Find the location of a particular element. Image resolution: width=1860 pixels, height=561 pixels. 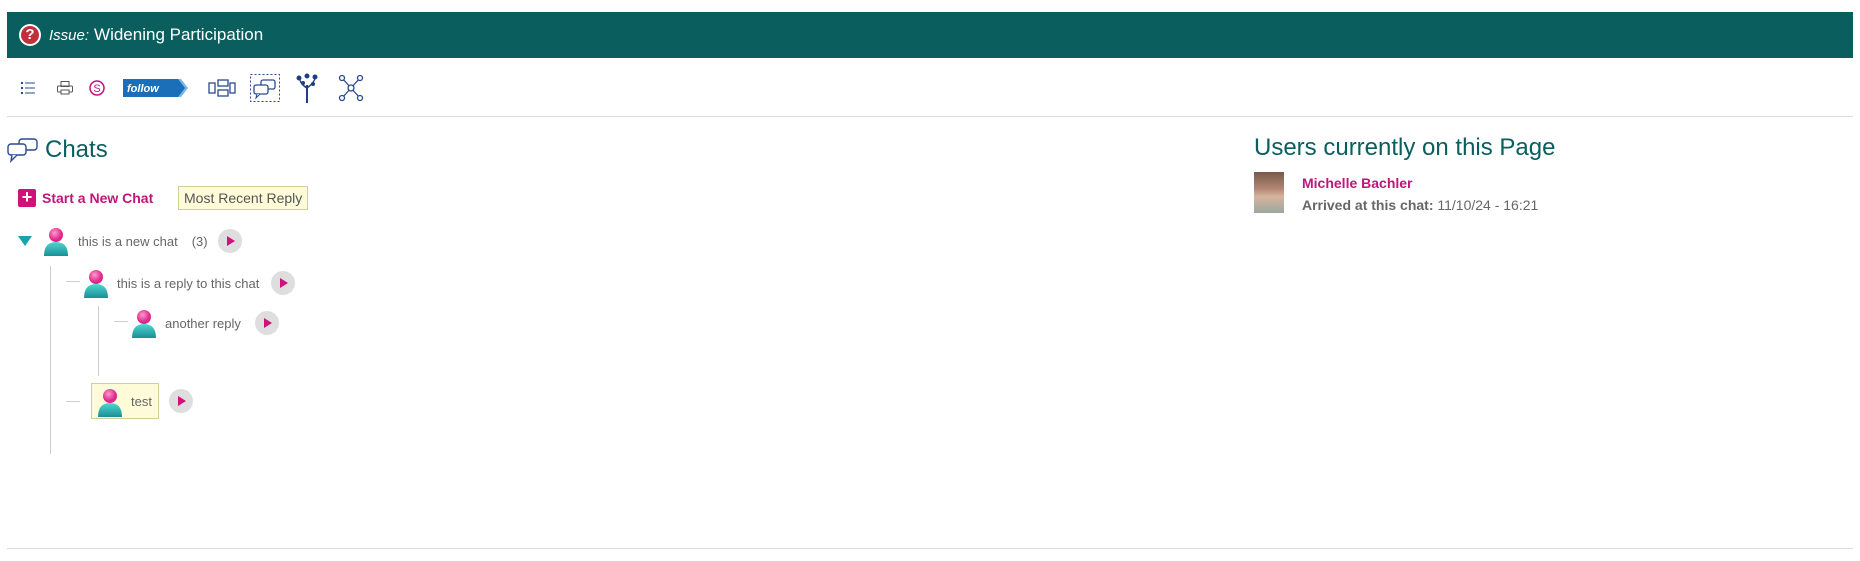

question-icon: ? is located at coordinates (30, 35).